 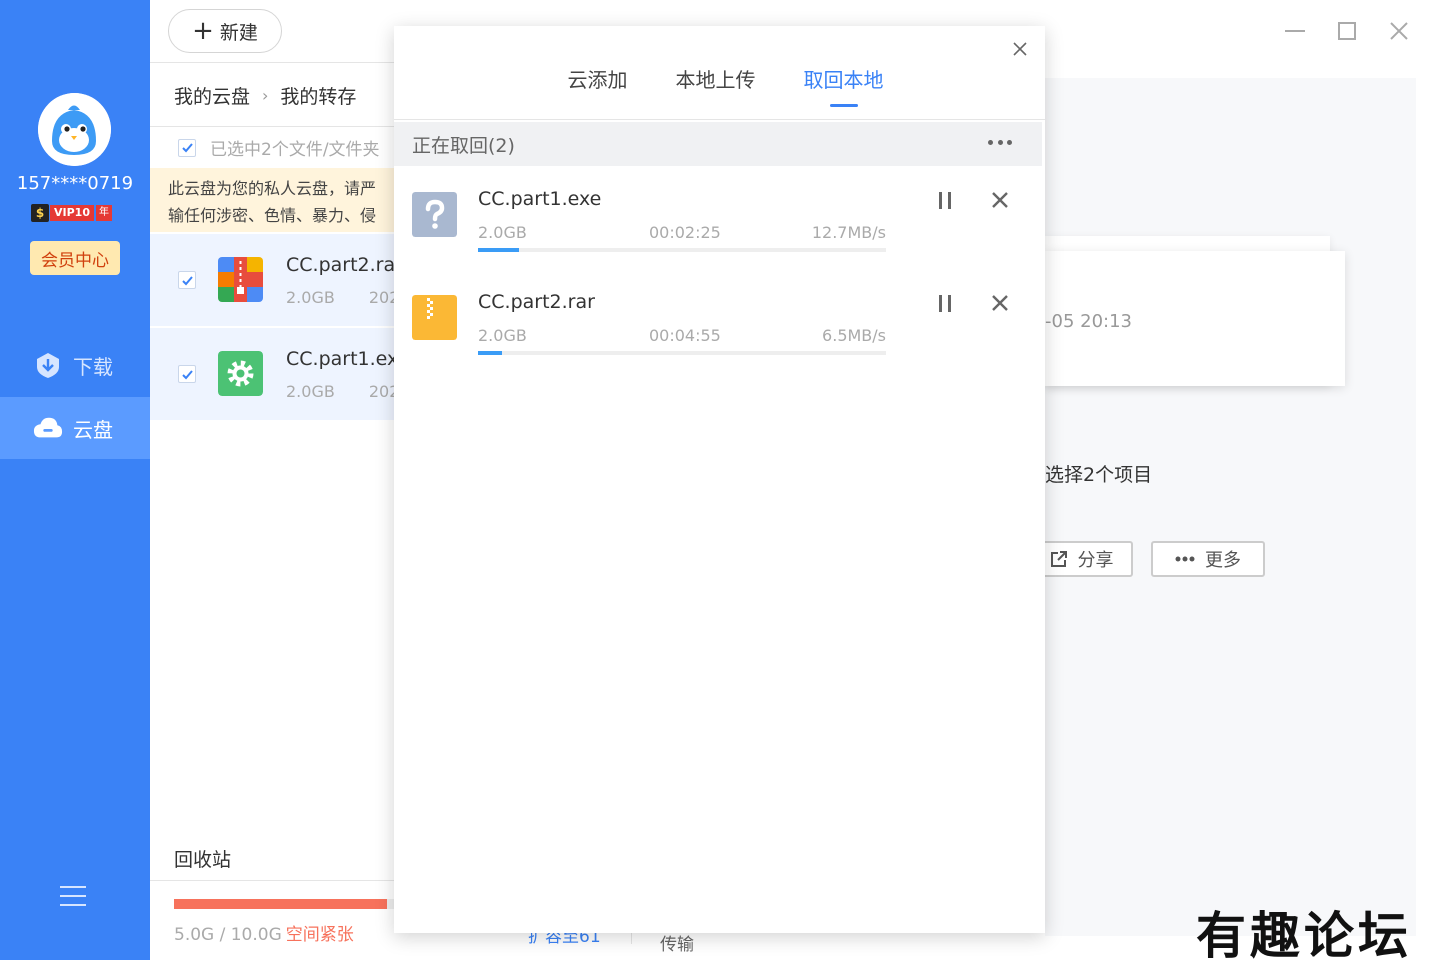 What do you see at coordinates (318, 95) in the screenshot?
I see `breadcrumb-item: 我的转存` at bounding box center [318, 95].